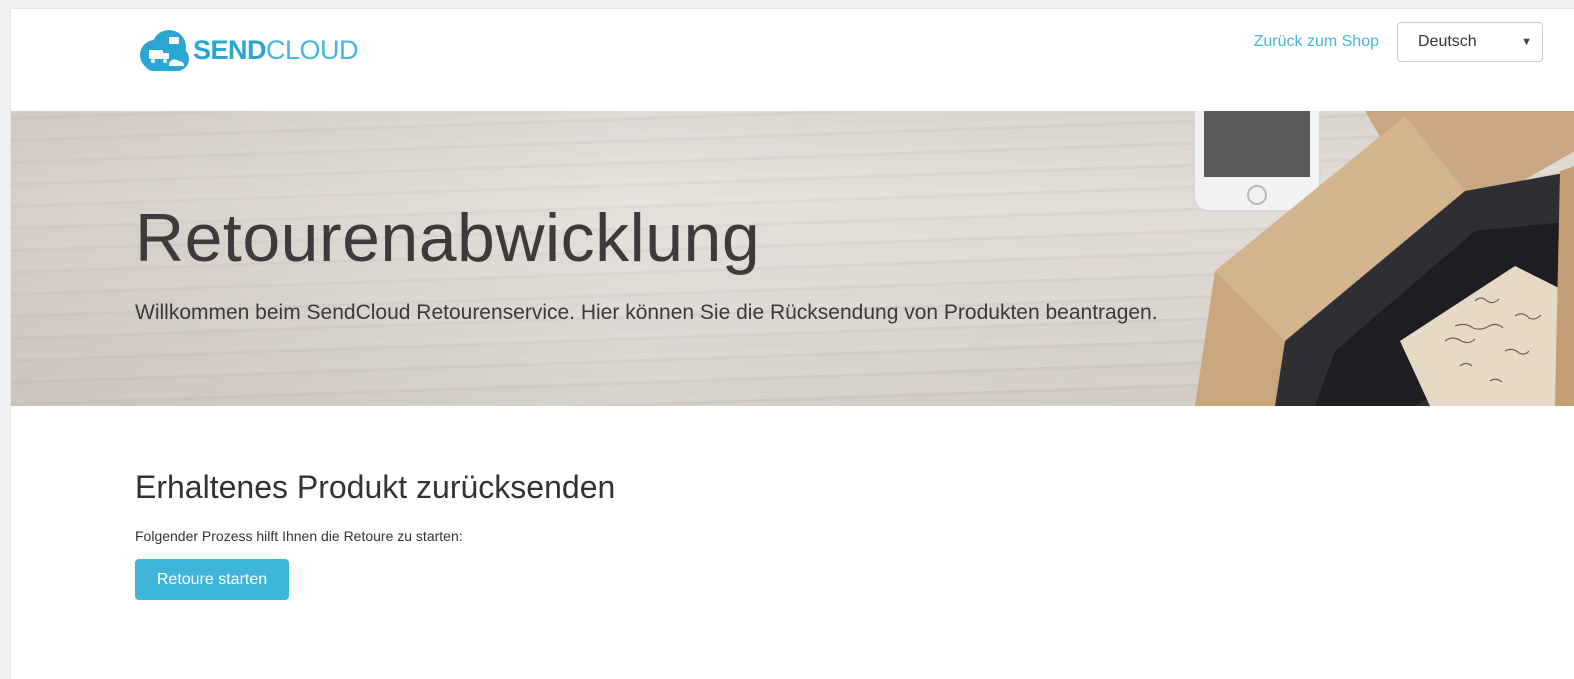  What do you see at coordinates (792, 60) in the screenshot?
I see `header: SENDCLOUD Zurück zum Shop Deutsch ▼` at bounding box center [792, 60].